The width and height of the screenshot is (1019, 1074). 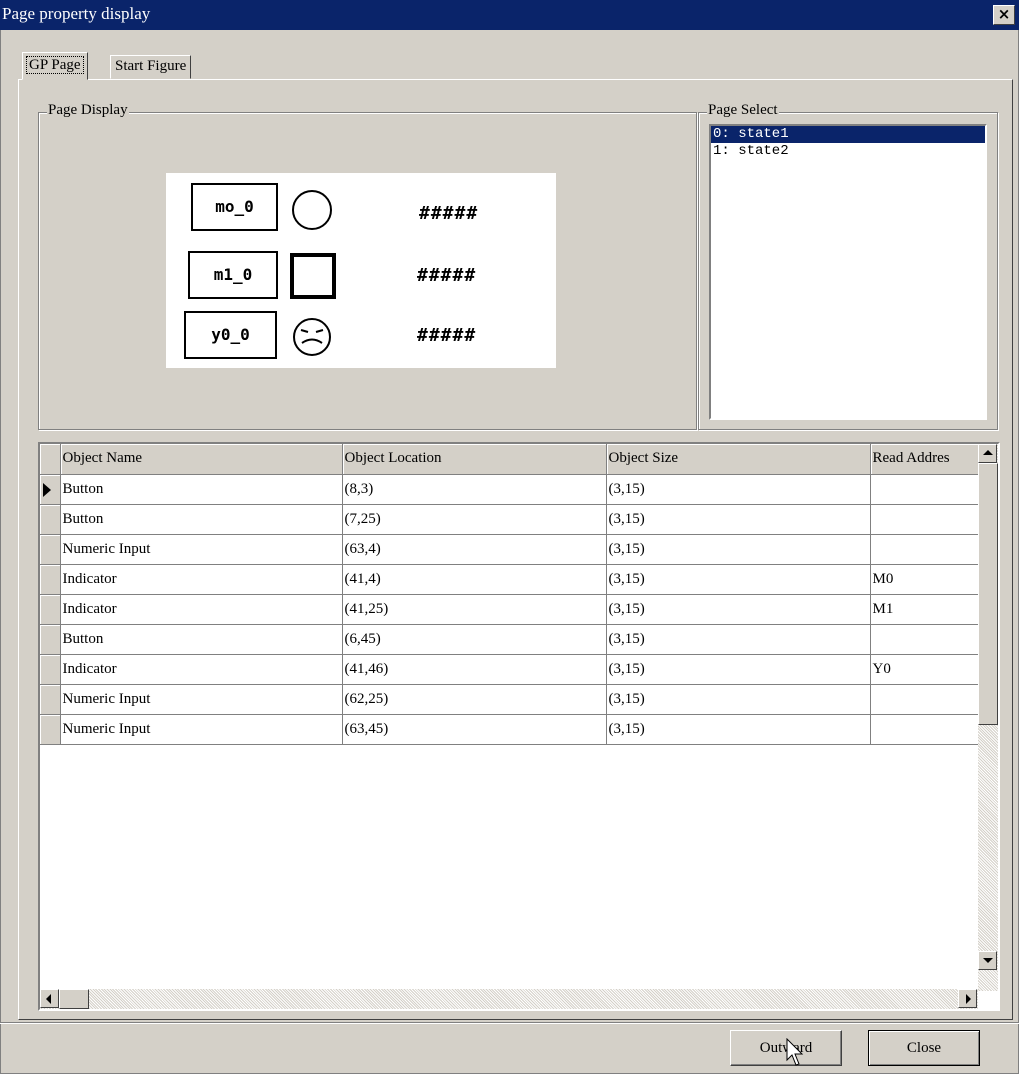 What do you see at coordinates (312, 337) in the screenshot?
I see `sad-face-icon` at bounding box center [312, 337].